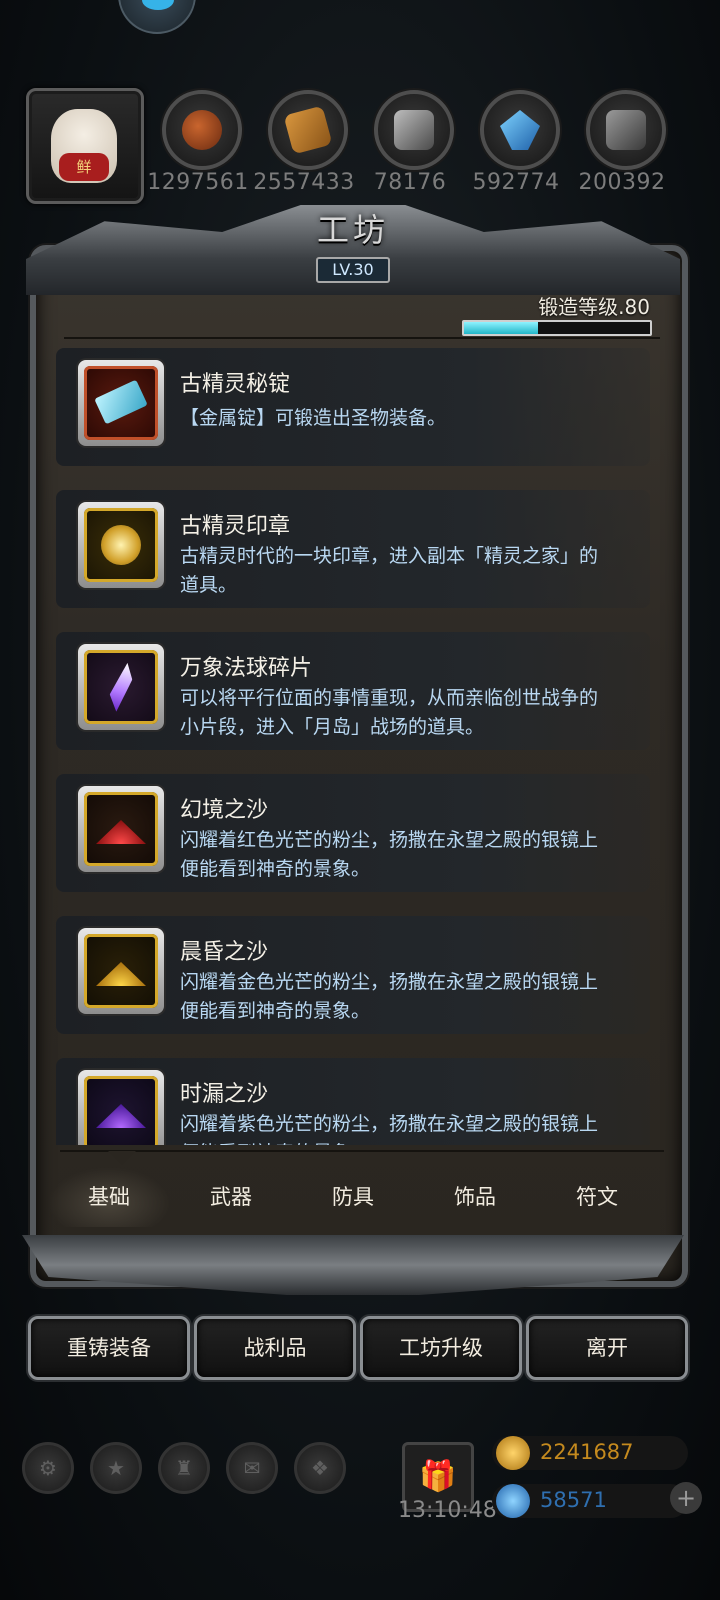  What do you see at coordinates (246, 668) in the screenshot?
I see `item-name: 万象法球碎片` at bounding box center [246, 668].